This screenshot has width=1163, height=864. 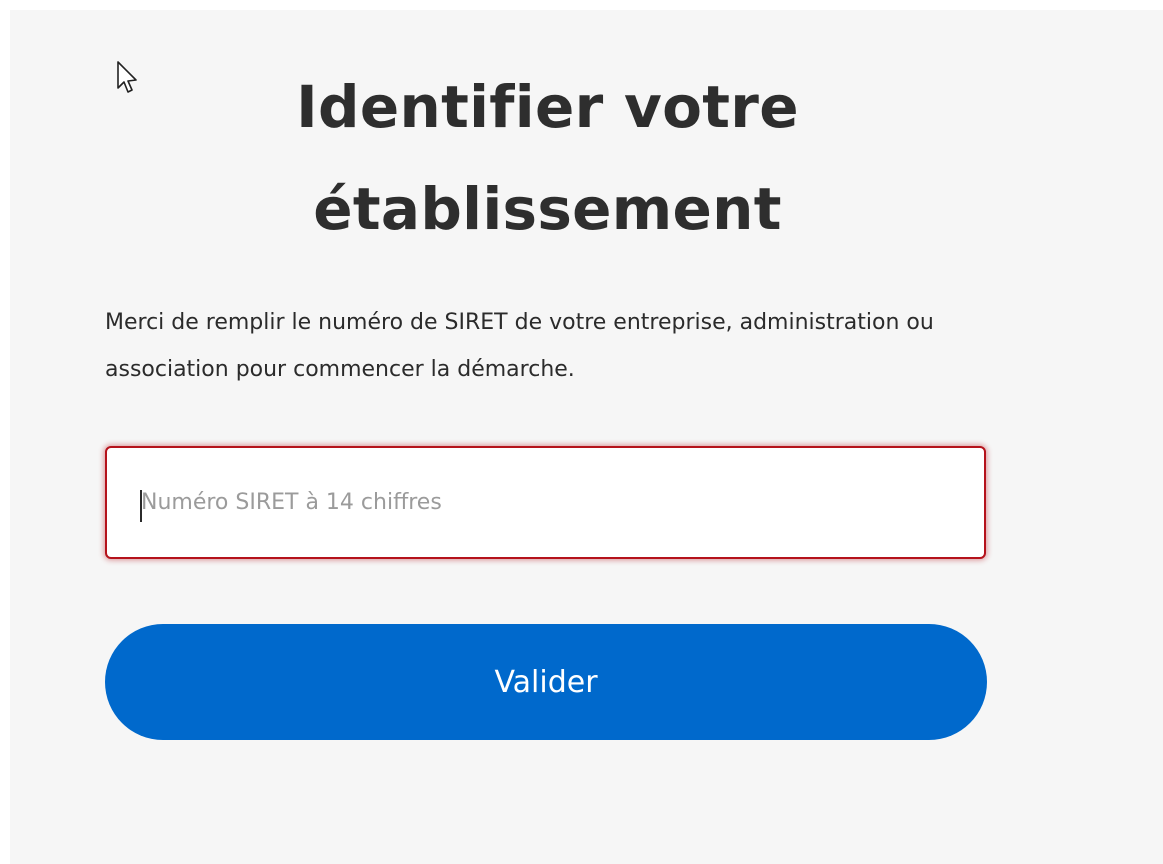 I want to click on siret-input, so click(x=545, y=502).